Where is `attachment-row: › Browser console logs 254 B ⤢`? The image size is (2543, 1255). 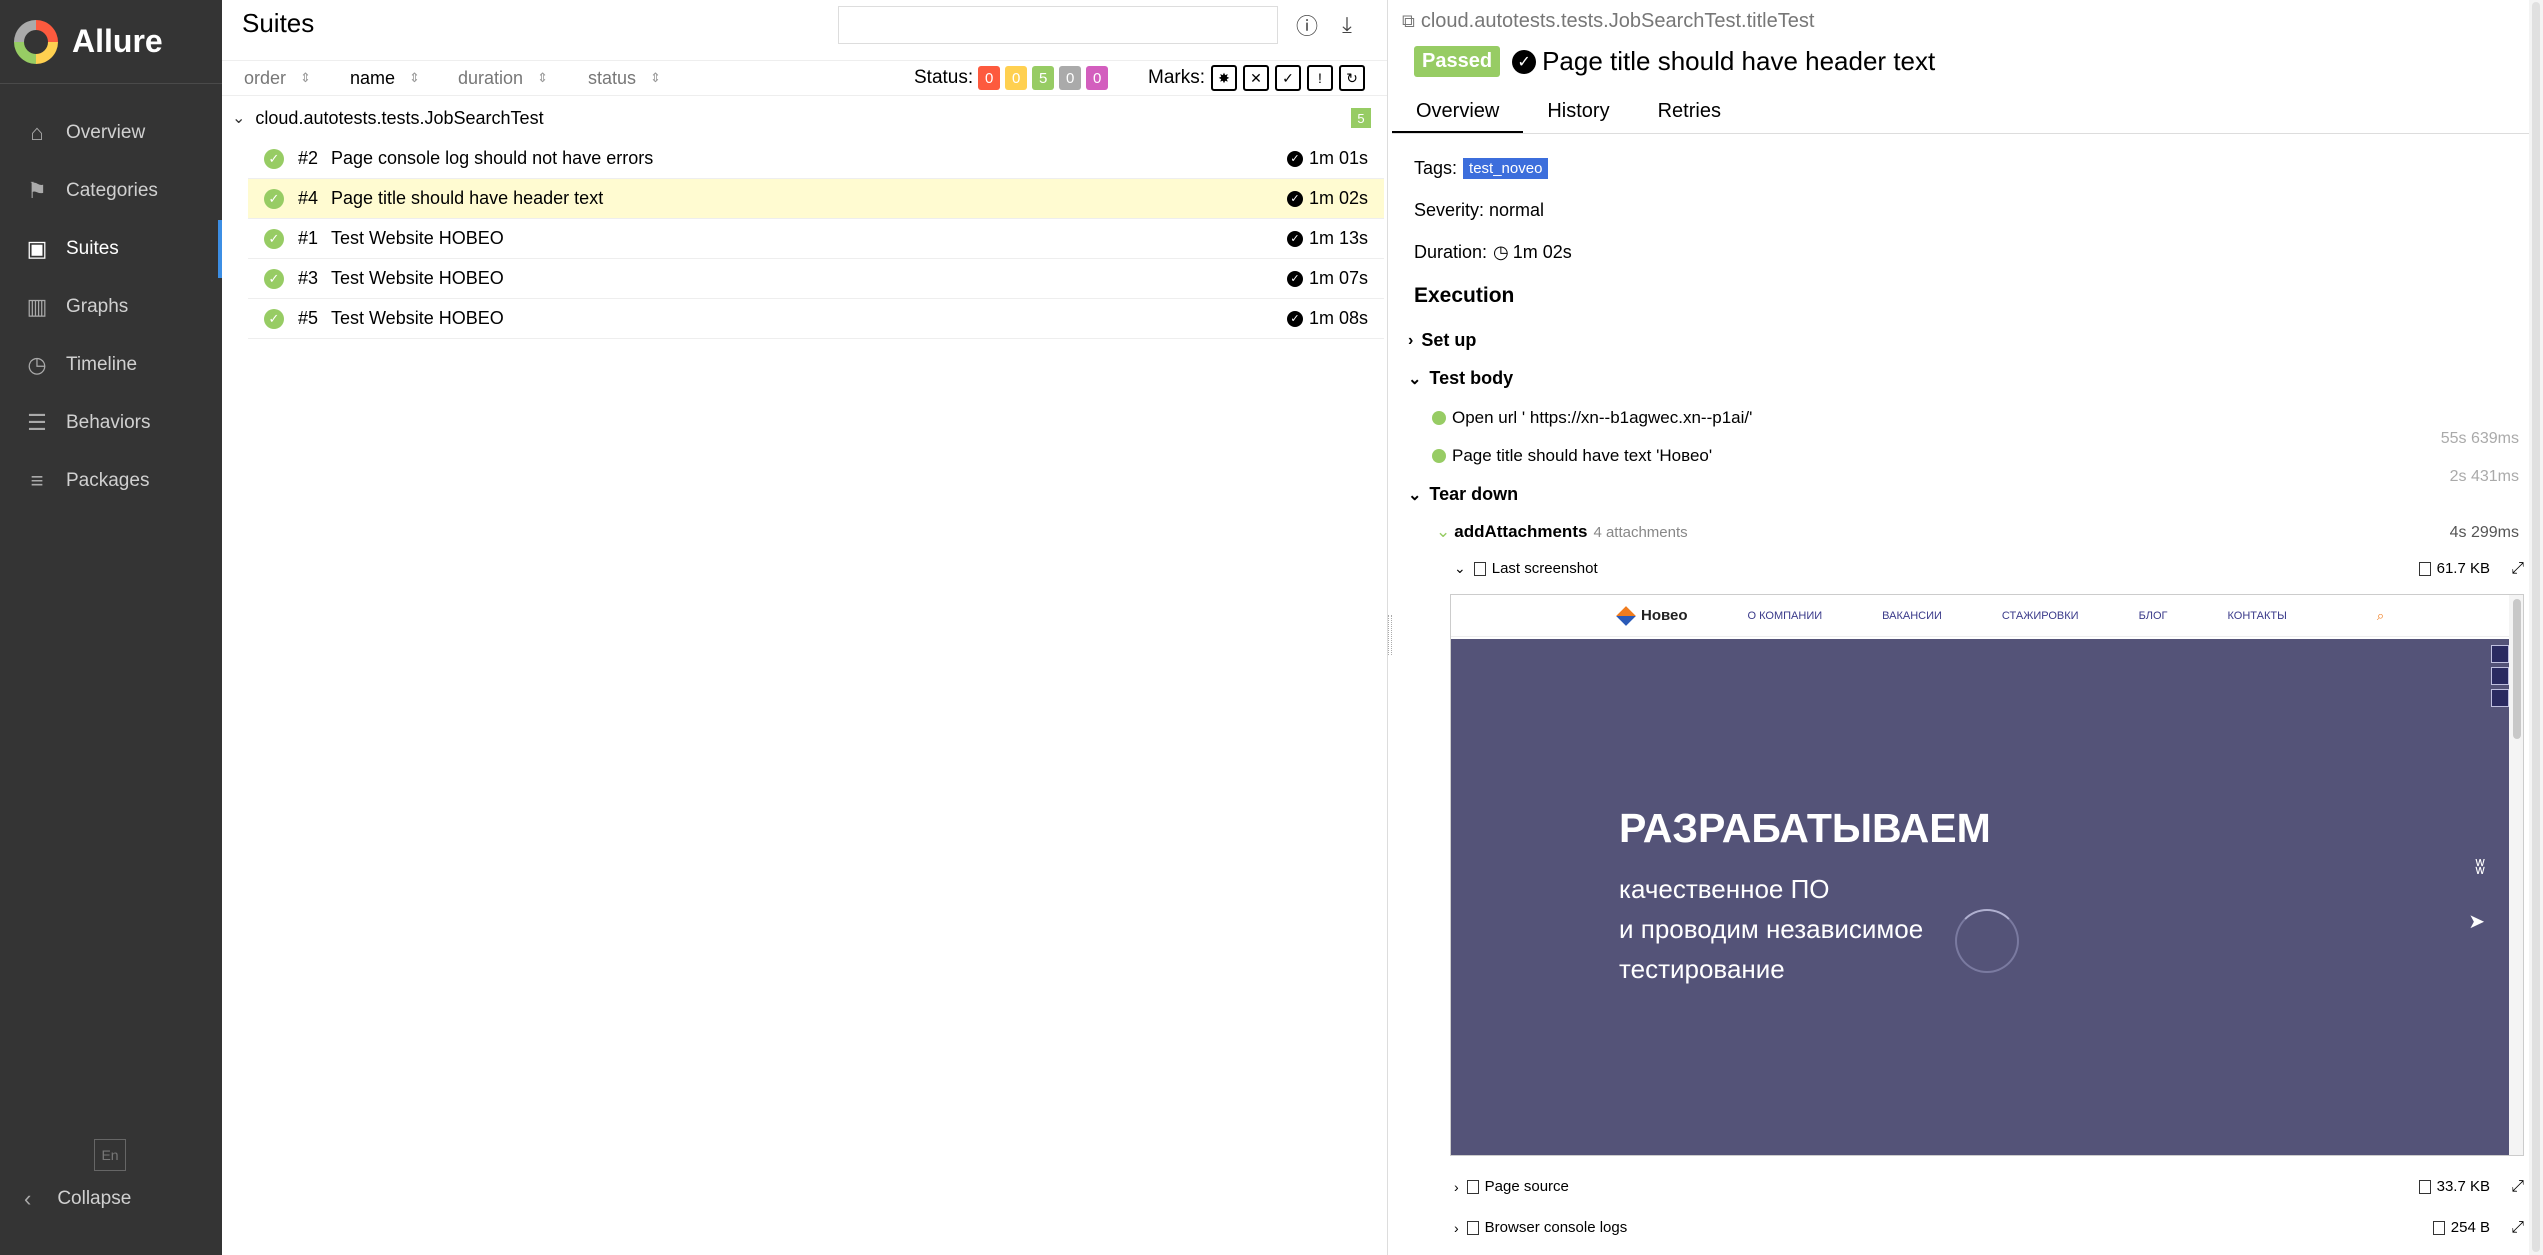 attachment-row: › Browser console logs 254 B ⤢ is located at coordinates (1989, 1228).